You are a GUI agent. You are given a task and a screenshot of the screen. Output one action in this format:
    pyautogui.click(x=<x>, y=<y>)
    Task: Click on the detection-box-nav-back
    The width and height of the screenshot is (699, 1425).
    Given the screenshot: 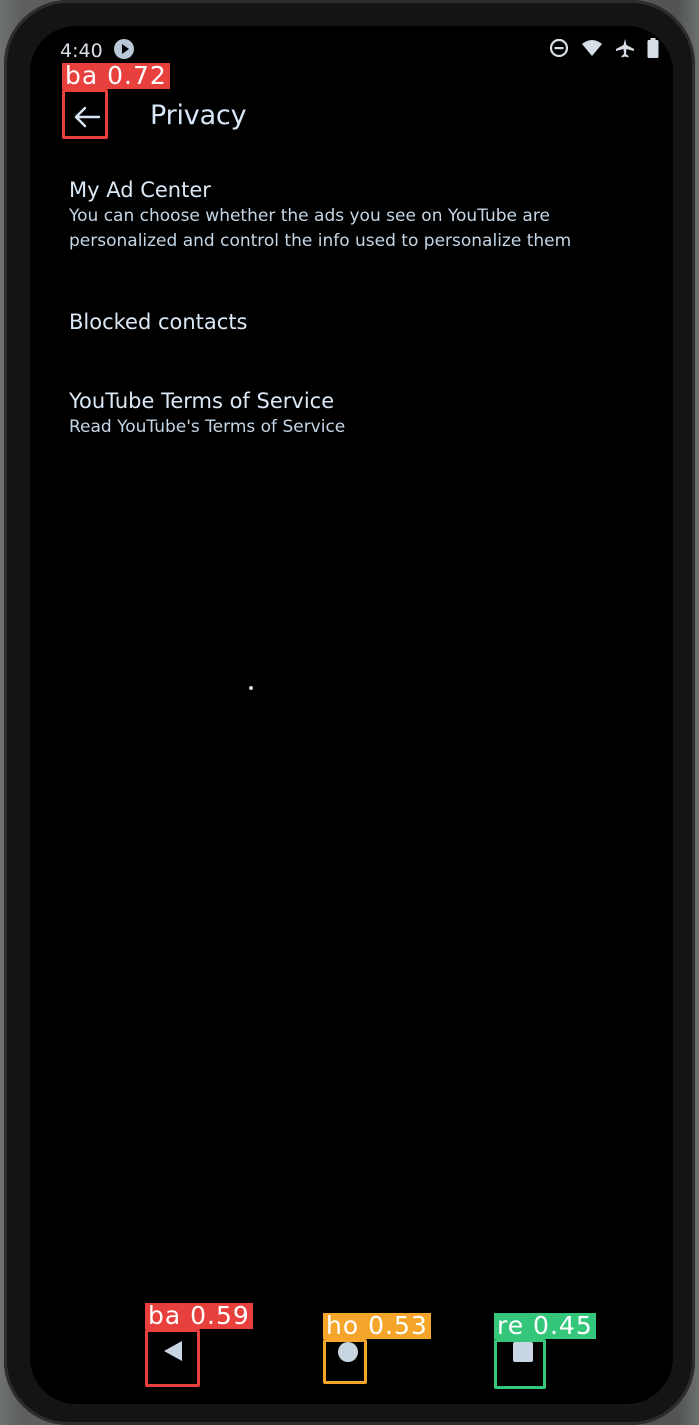 What is the action you would take?
    pyautogui.click(x=172, y=1358)
    